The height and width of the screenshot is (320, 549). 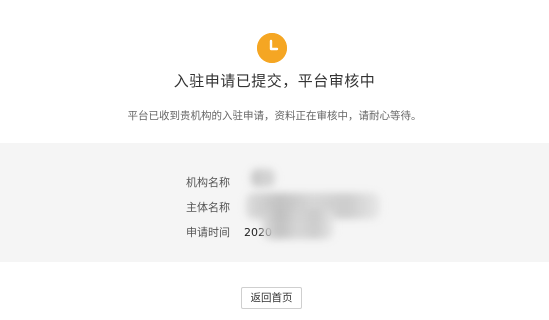 What do you see at coordinates (208, 232) in the screenshot?
I see `info-label: 申请时间` at bounding box center [208, 232].